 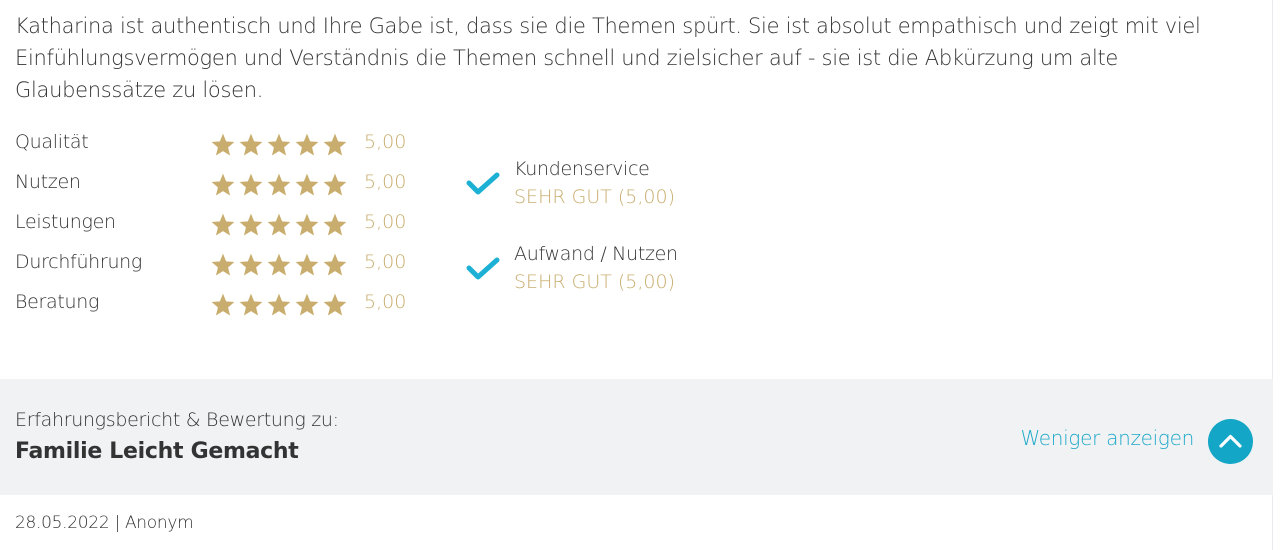 I want to click on rating-label: Beratung, so click(x=57, y=302).